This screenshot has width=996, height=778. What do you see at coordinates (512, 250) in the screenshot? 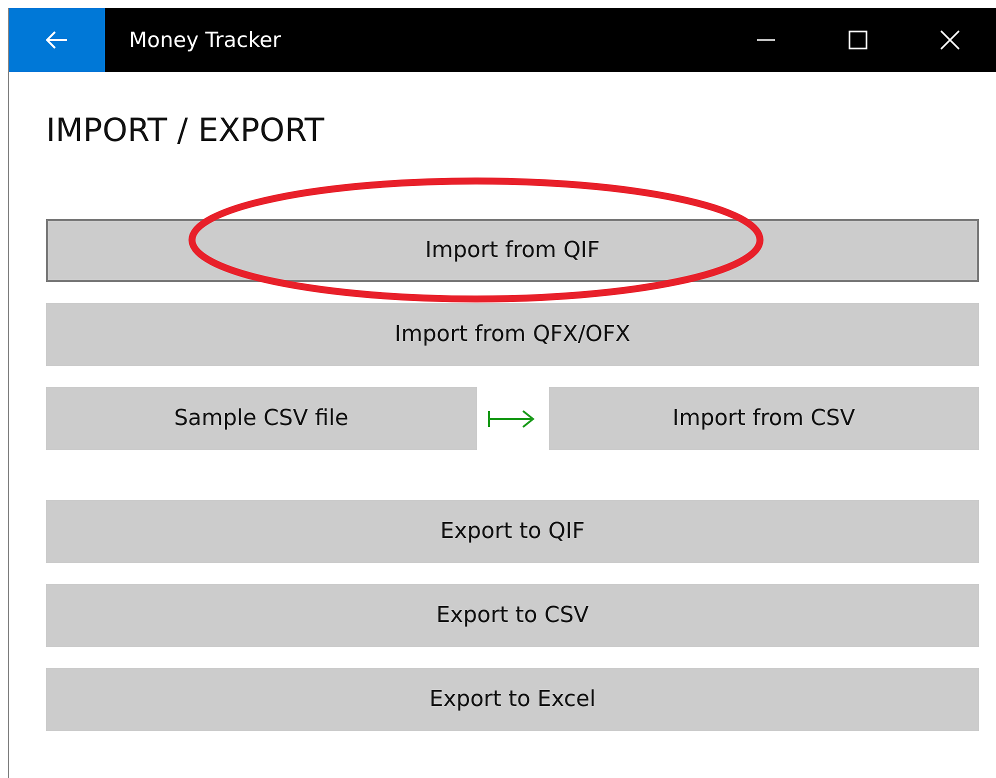
I see `import-button: Import from QIF` at bounding box center [512, 250].